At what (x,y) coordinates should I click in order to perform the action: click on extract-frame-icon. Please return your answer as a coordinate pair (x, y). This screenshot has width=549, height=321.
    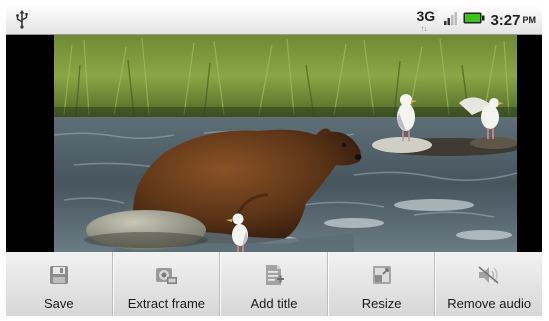
    Looking at the image, I should click on (166, 275).